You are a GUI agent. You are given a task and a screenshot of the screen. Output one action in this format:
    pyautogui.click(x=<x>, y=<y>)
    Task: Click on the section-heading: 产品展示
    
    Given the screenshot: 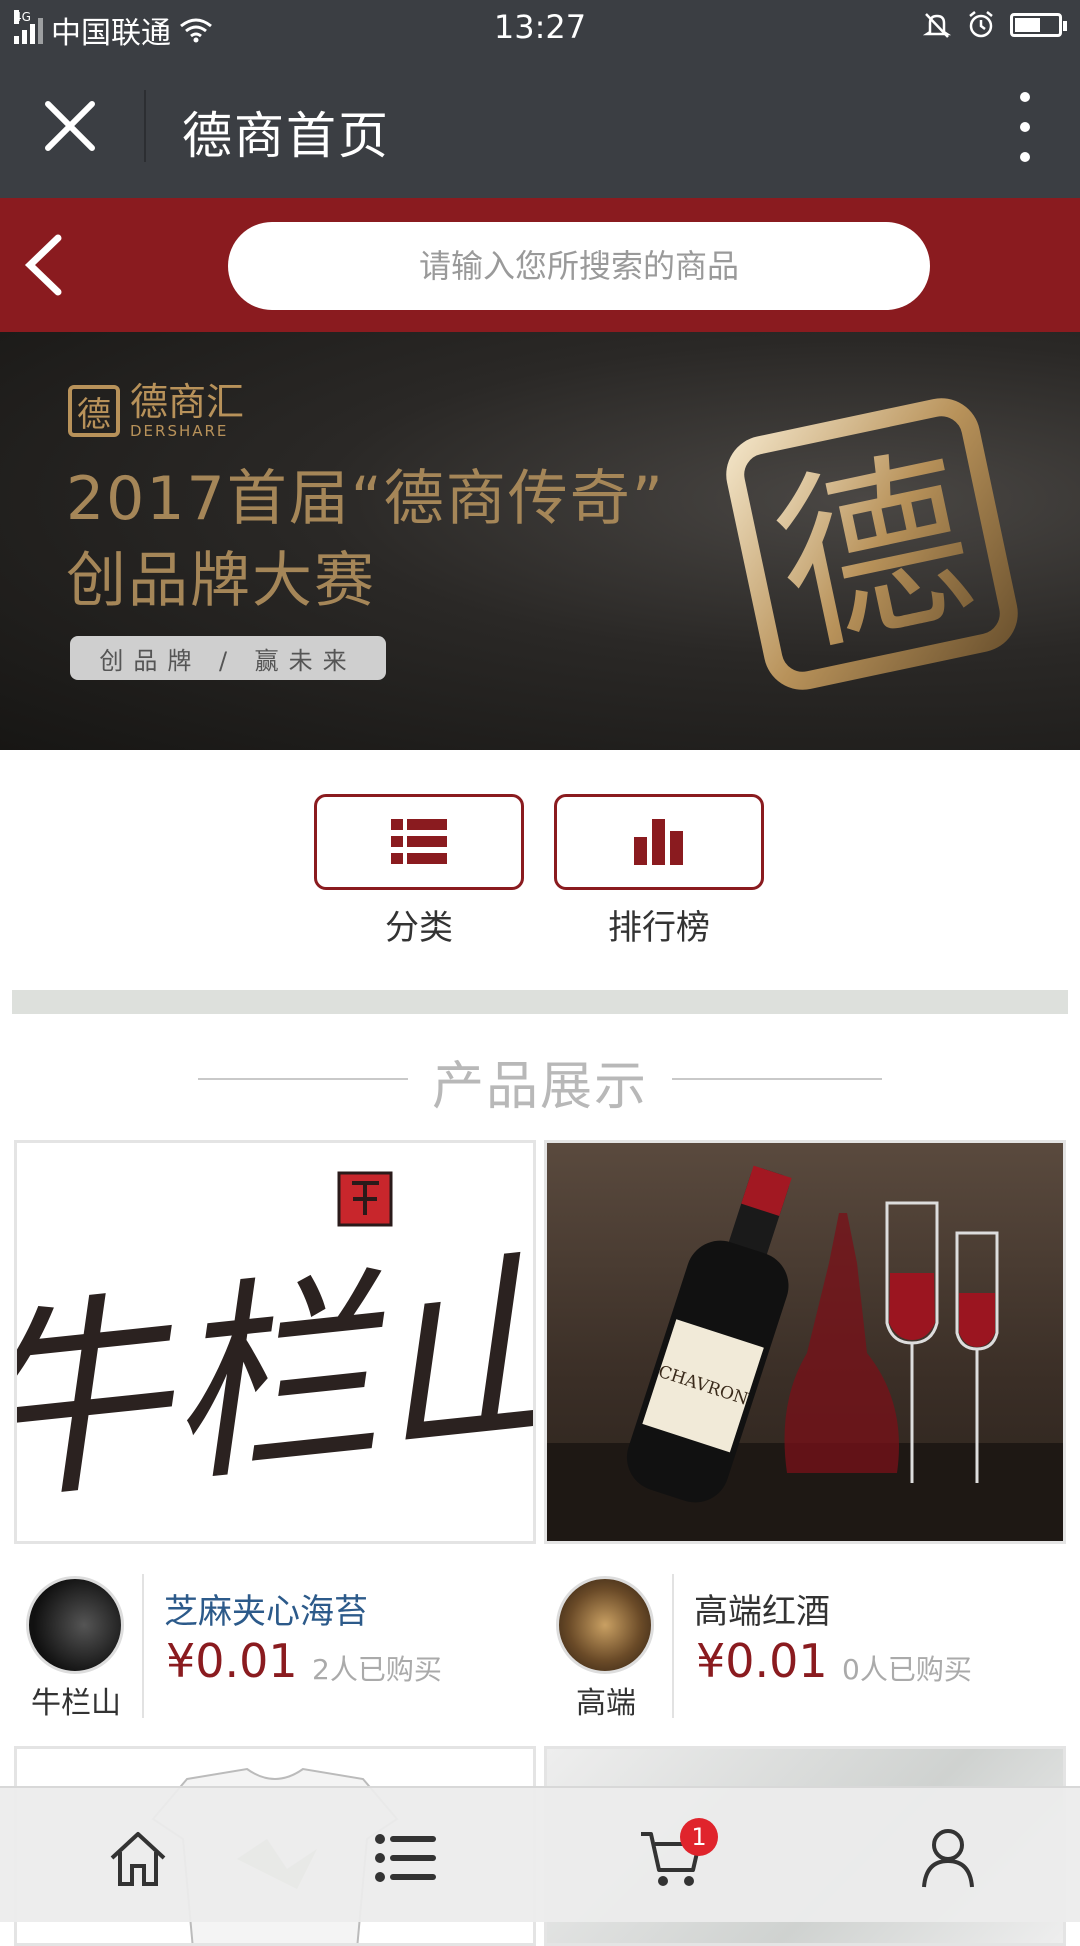 What is the action you would take?
    pyautogui.click(x=540, y=1078)
    